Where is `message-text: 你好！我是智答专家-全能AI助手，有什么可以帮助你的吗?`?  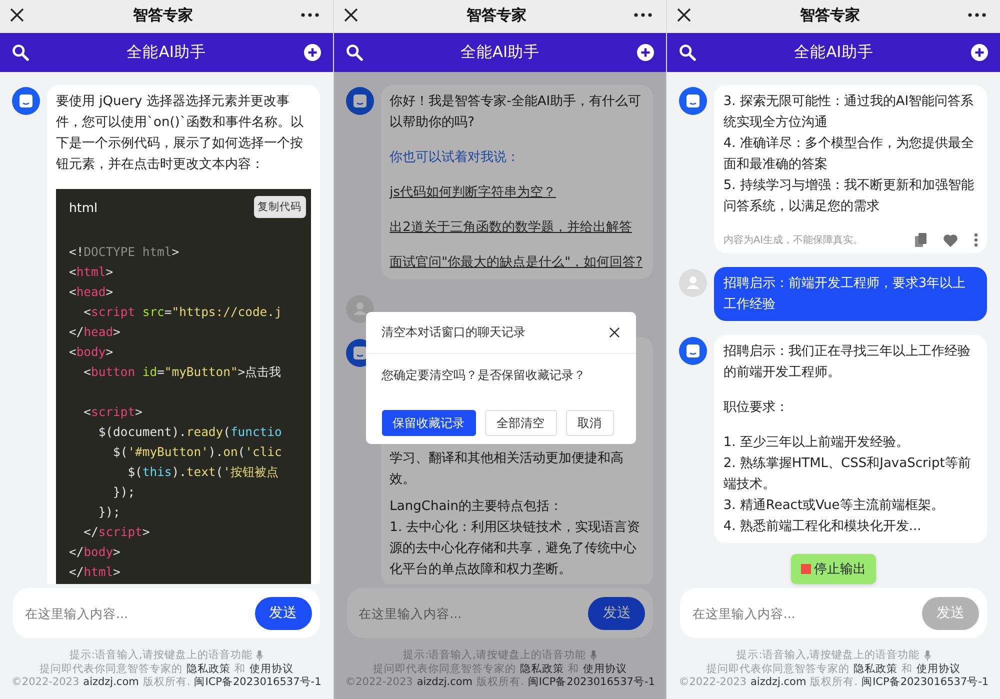 message-text: 你好！我是智答专家-全能AI助手，有什么可以帮助你的吗? is located at coordinates (516, 112).